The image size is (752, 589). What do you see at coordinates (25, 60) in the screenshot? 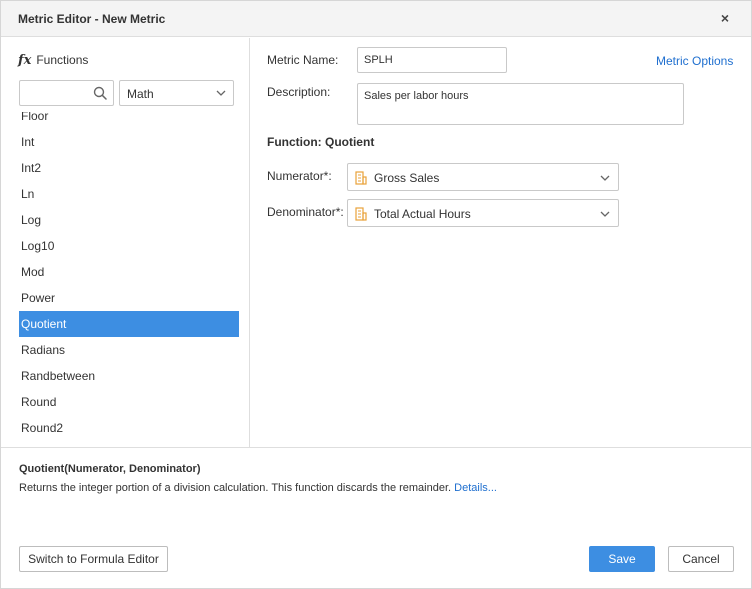
I see `function-fx-icon: fx` at bounding box center [25, 60].